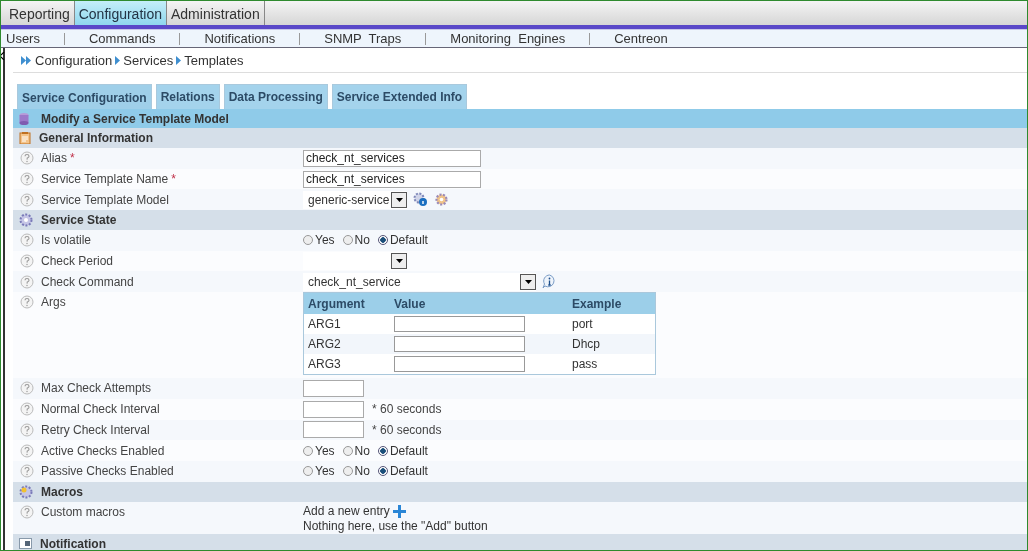 This screenshot has height=551, width=1028. What do you see at coordinates (23, 38) in the screenshot?
I see `submenu-link: Users` at bounding box center [23, 38].